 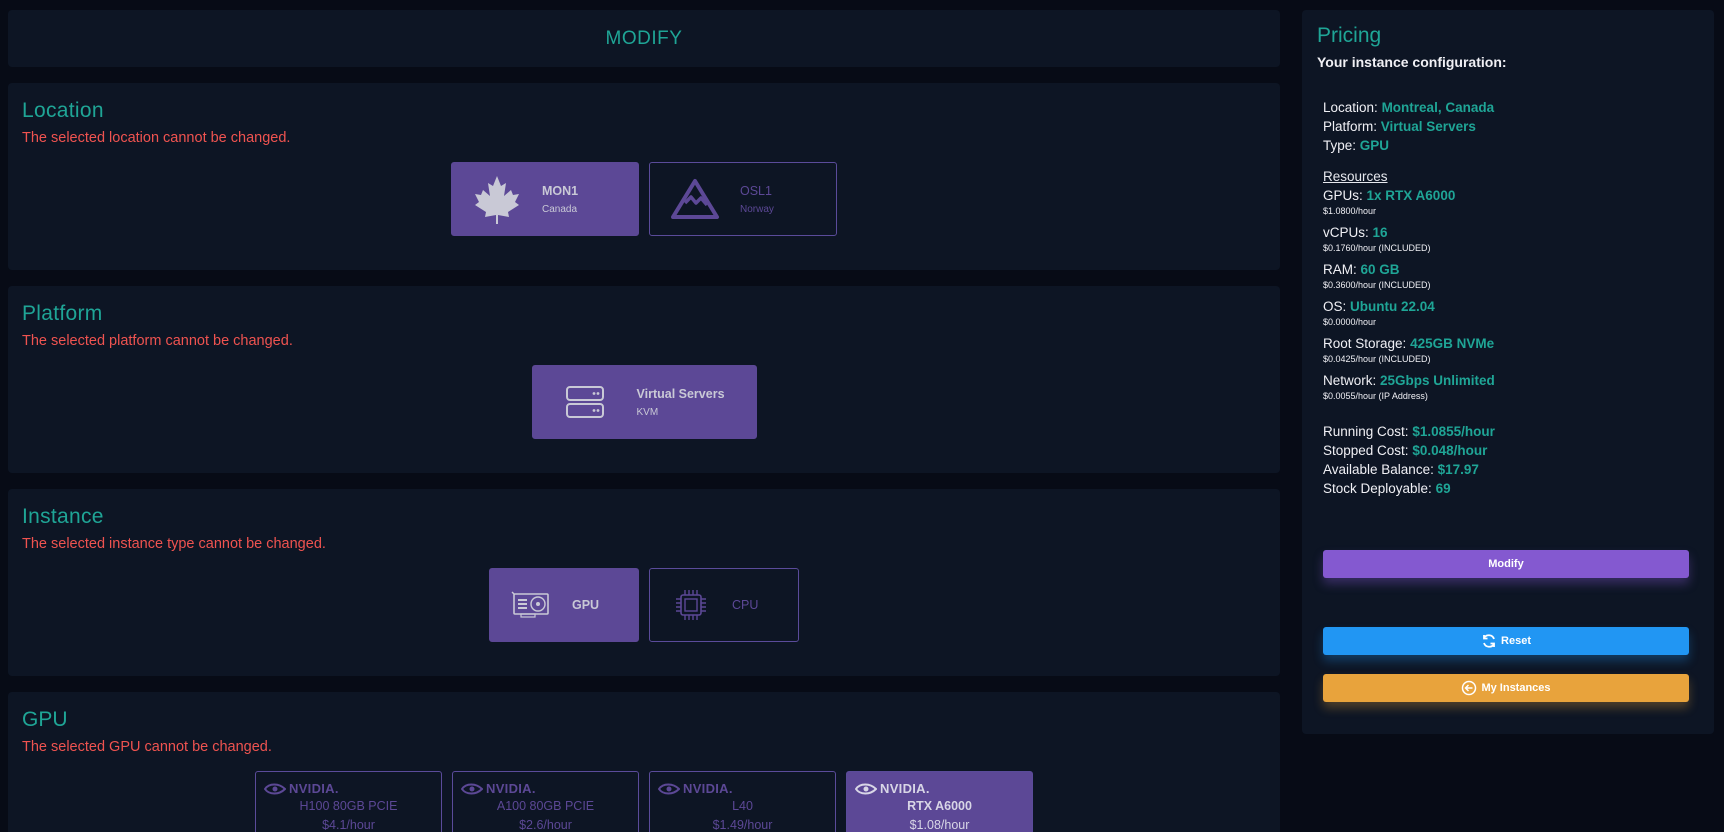 What do you see at coordinates (560, 190) in the screenshot?
I see `location-code: MON1` at bounding box center [560, 190].